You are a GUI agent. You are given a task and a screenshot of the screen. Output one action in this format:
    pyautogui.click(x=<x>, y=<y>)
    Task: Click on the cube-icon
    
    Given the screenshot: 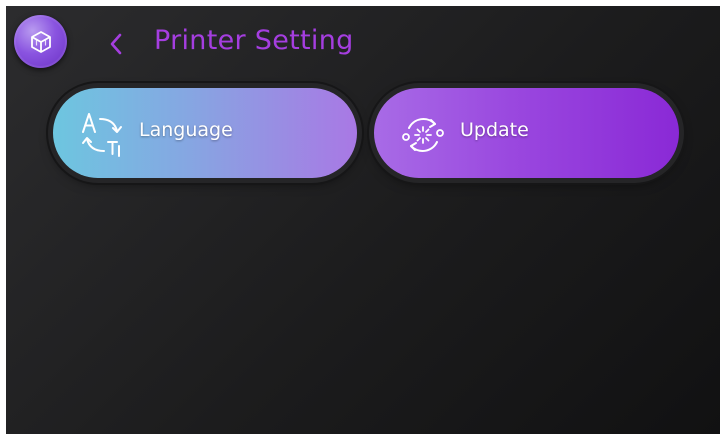 What is the action you would take?
    pyautogui.click(x=40, y=41)
    